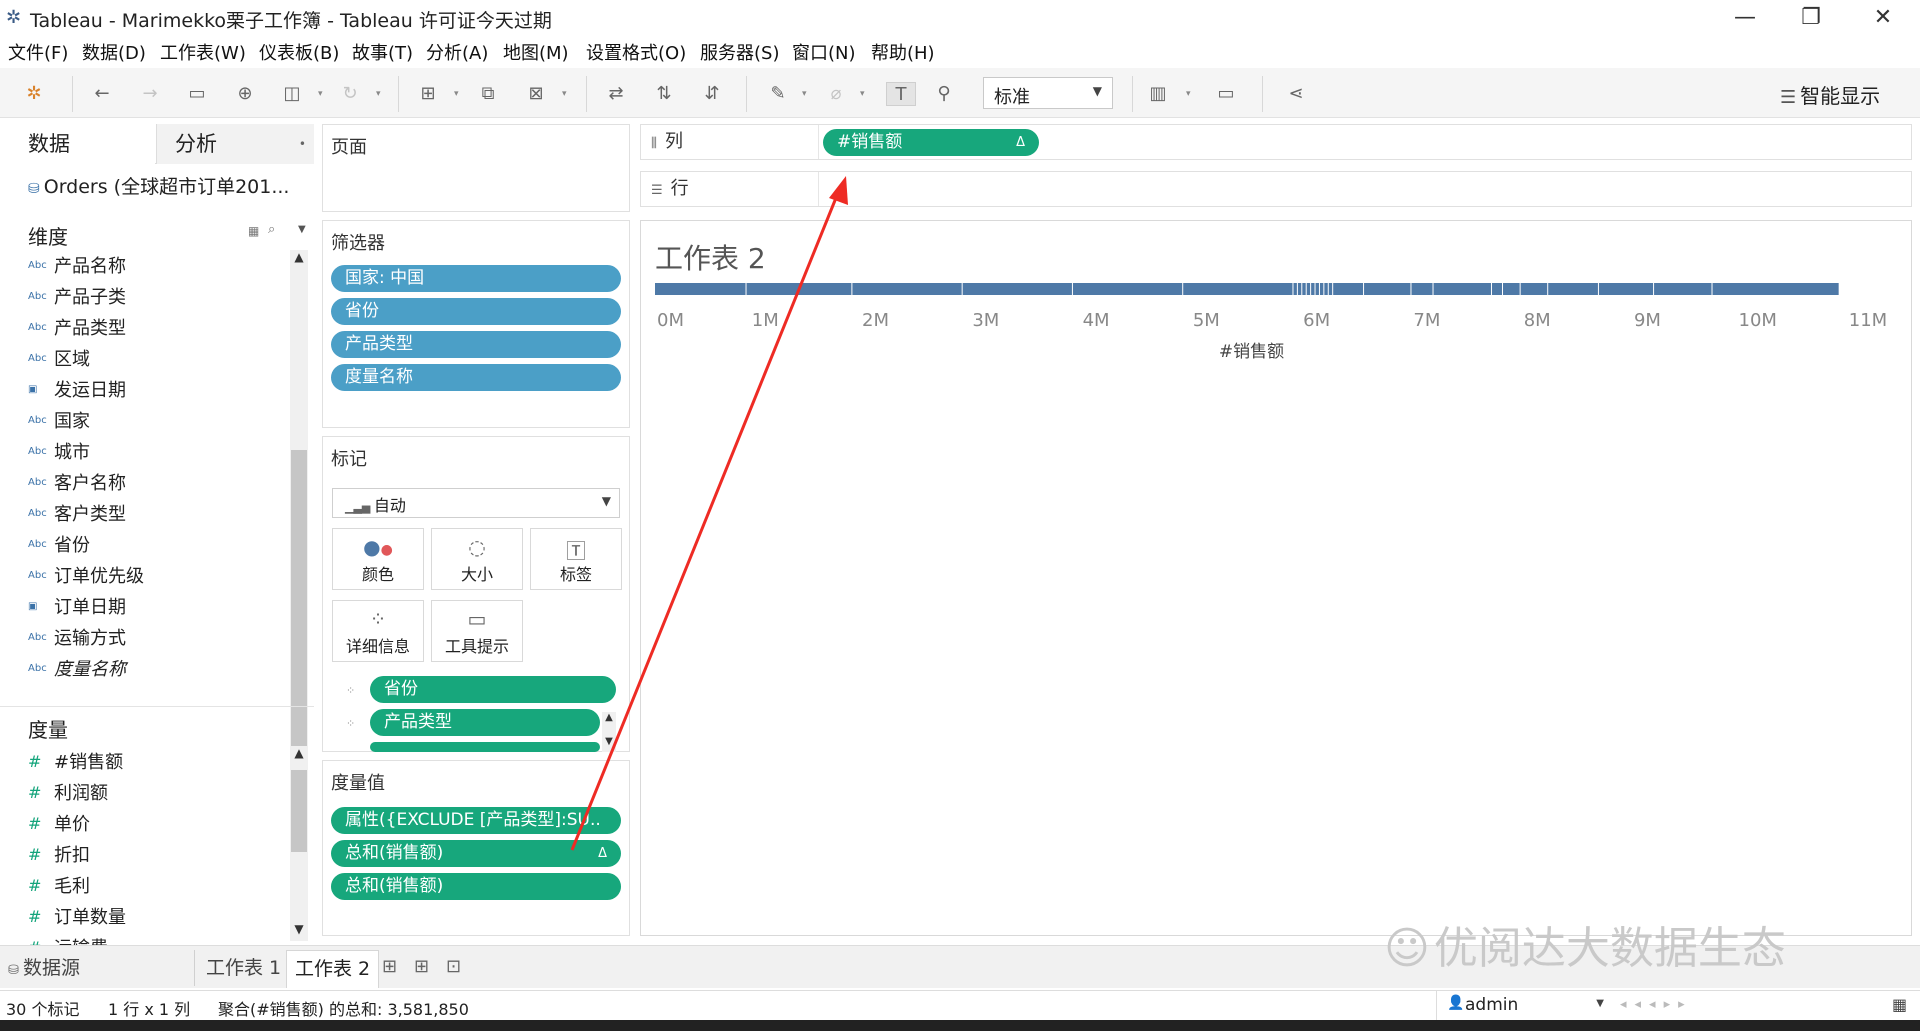 The height and width of the screenshot is (1031, 1920). Describe the element at coordinates (333, 969) in the screenshot. I see `sheet-tab-2: 工作表 2` at that location.